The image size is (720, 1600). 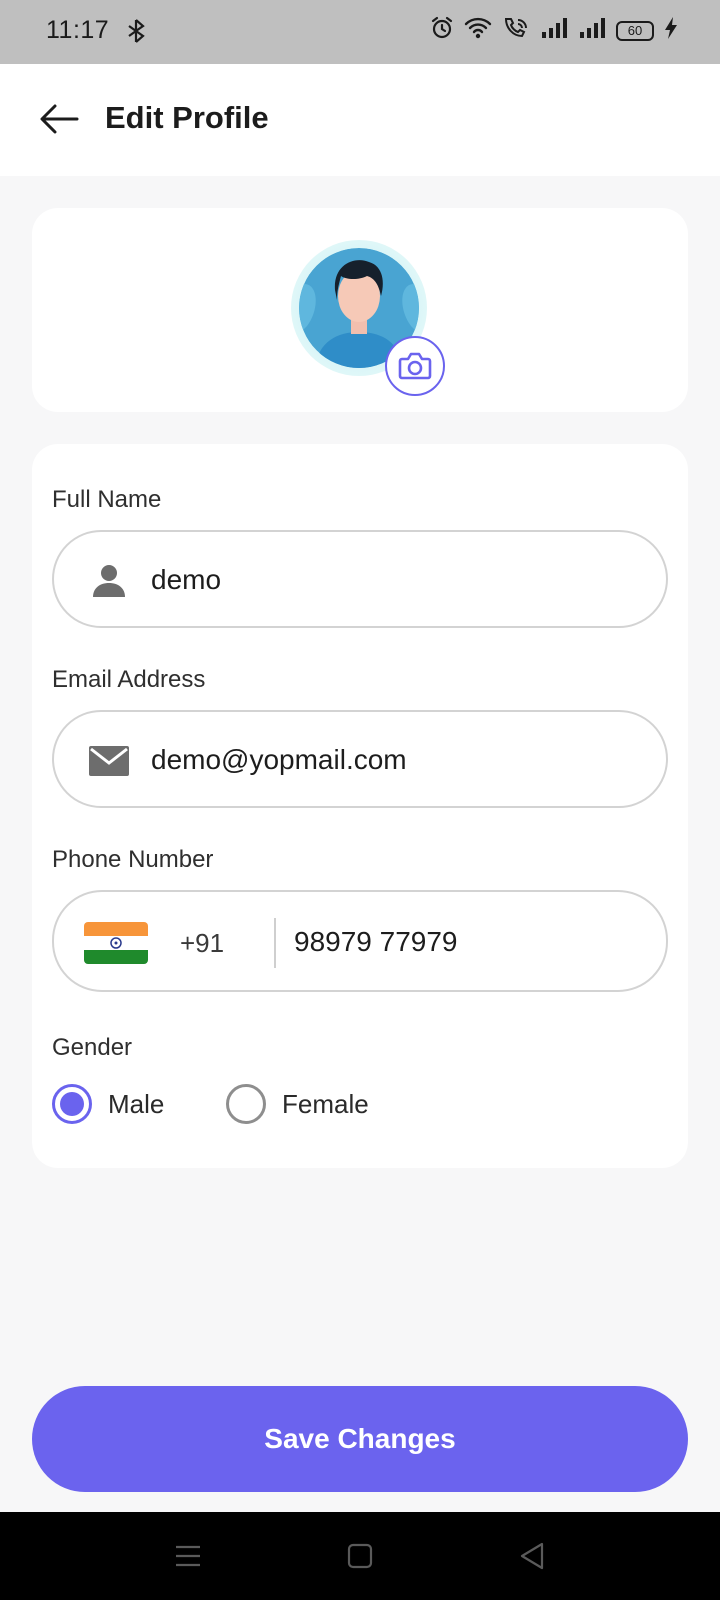 I want to click on camera-icon, so click(x=415, y=366).